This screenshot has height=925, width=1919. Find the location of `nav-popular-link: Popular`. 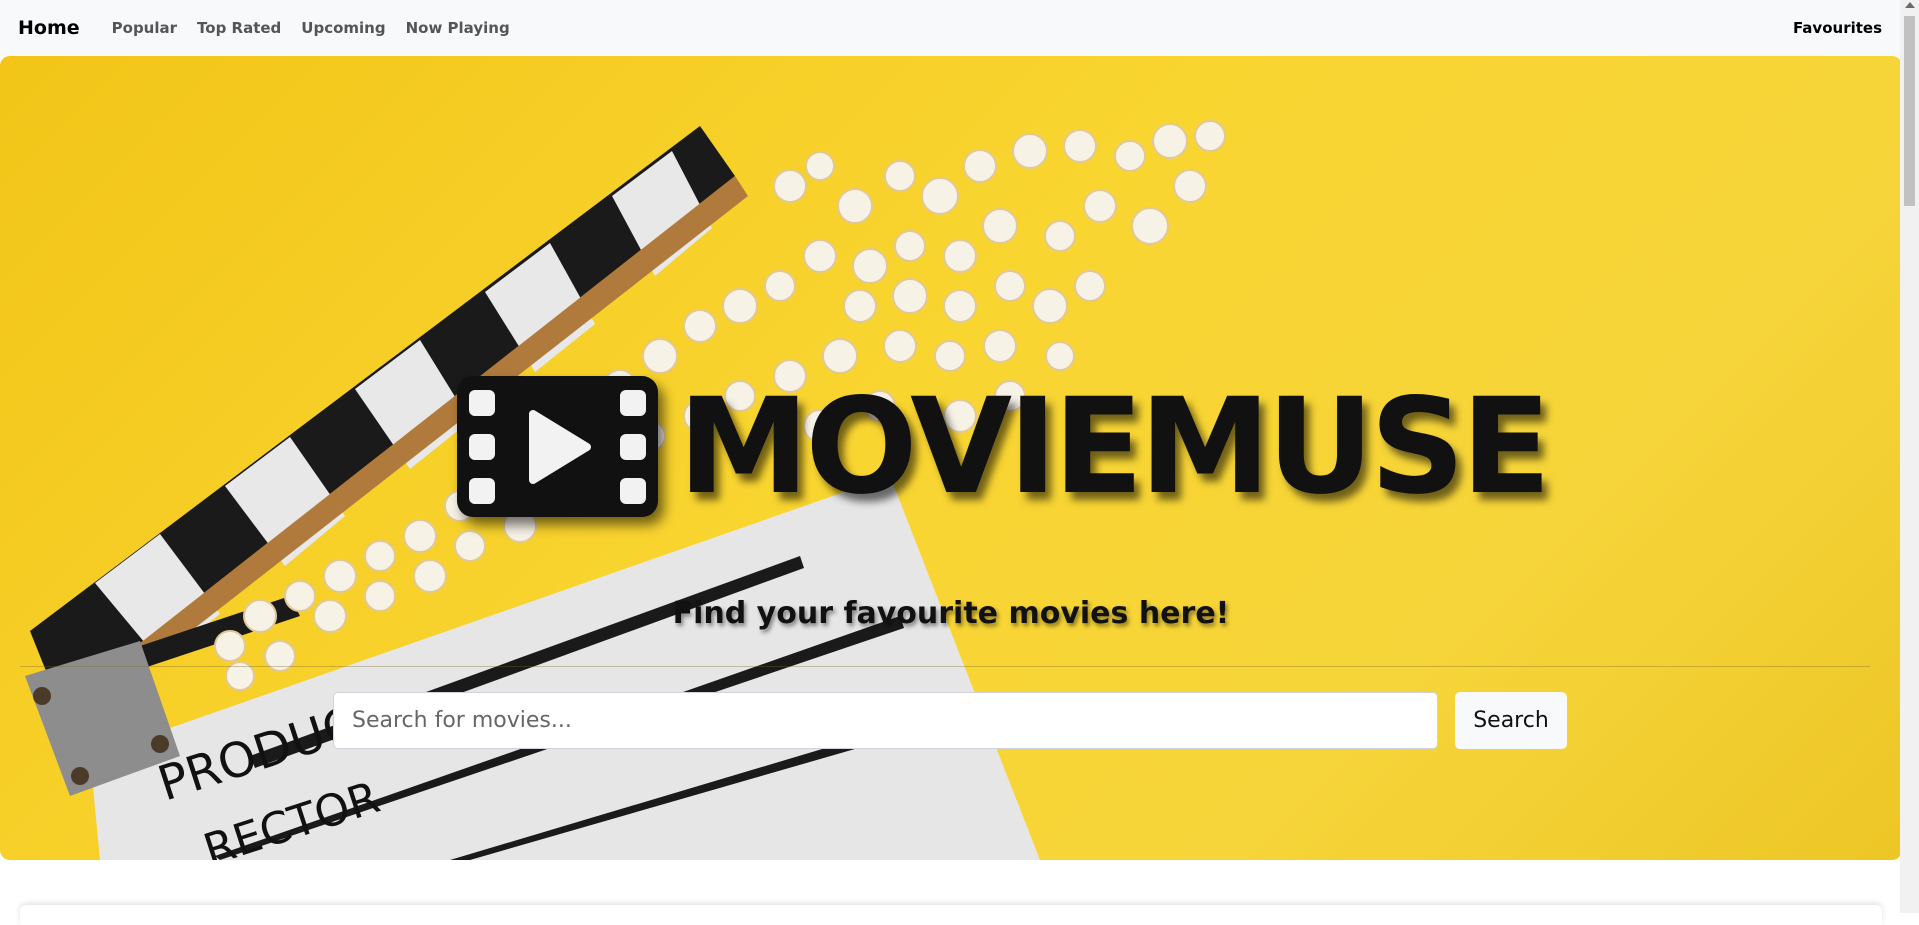

nav-popular-link: Popular is located at coordinates (144, 28).